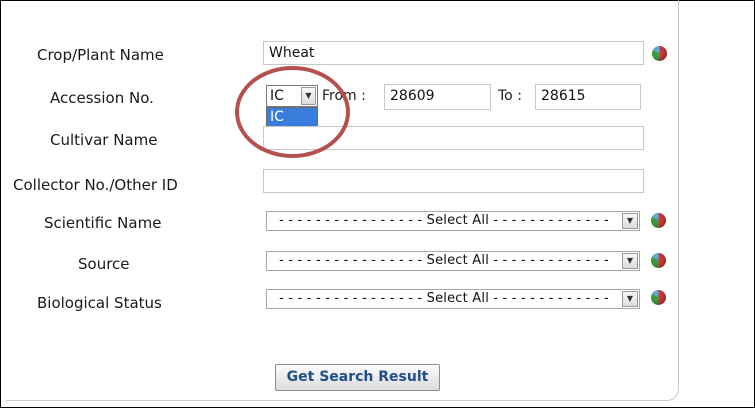 The width and height of the screenshot is (755, 408). What do you see at coordinates (453, 138) in the screenshot?
I see `cultivar-name-input` at bounding box center [453, 138].